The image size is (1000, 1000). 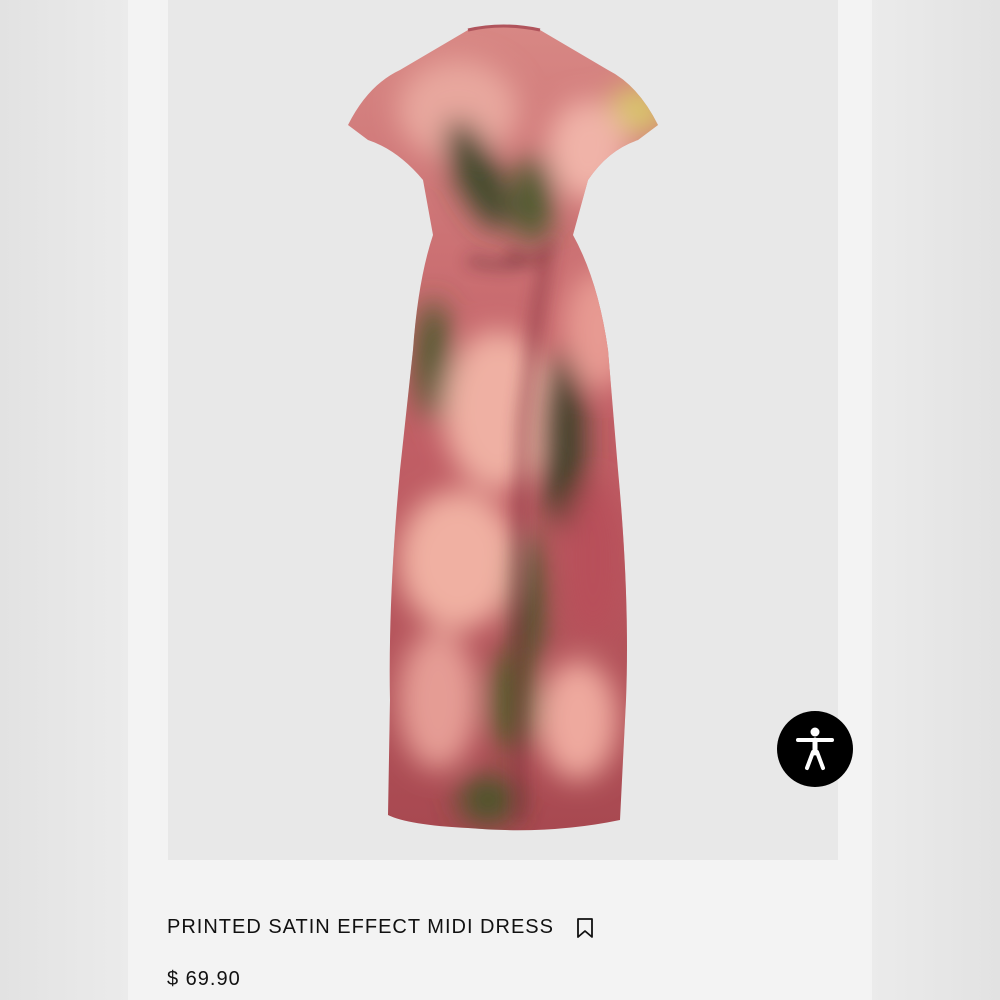 I want to click on product-price: $ 69.90, so click(x=204, y=979).